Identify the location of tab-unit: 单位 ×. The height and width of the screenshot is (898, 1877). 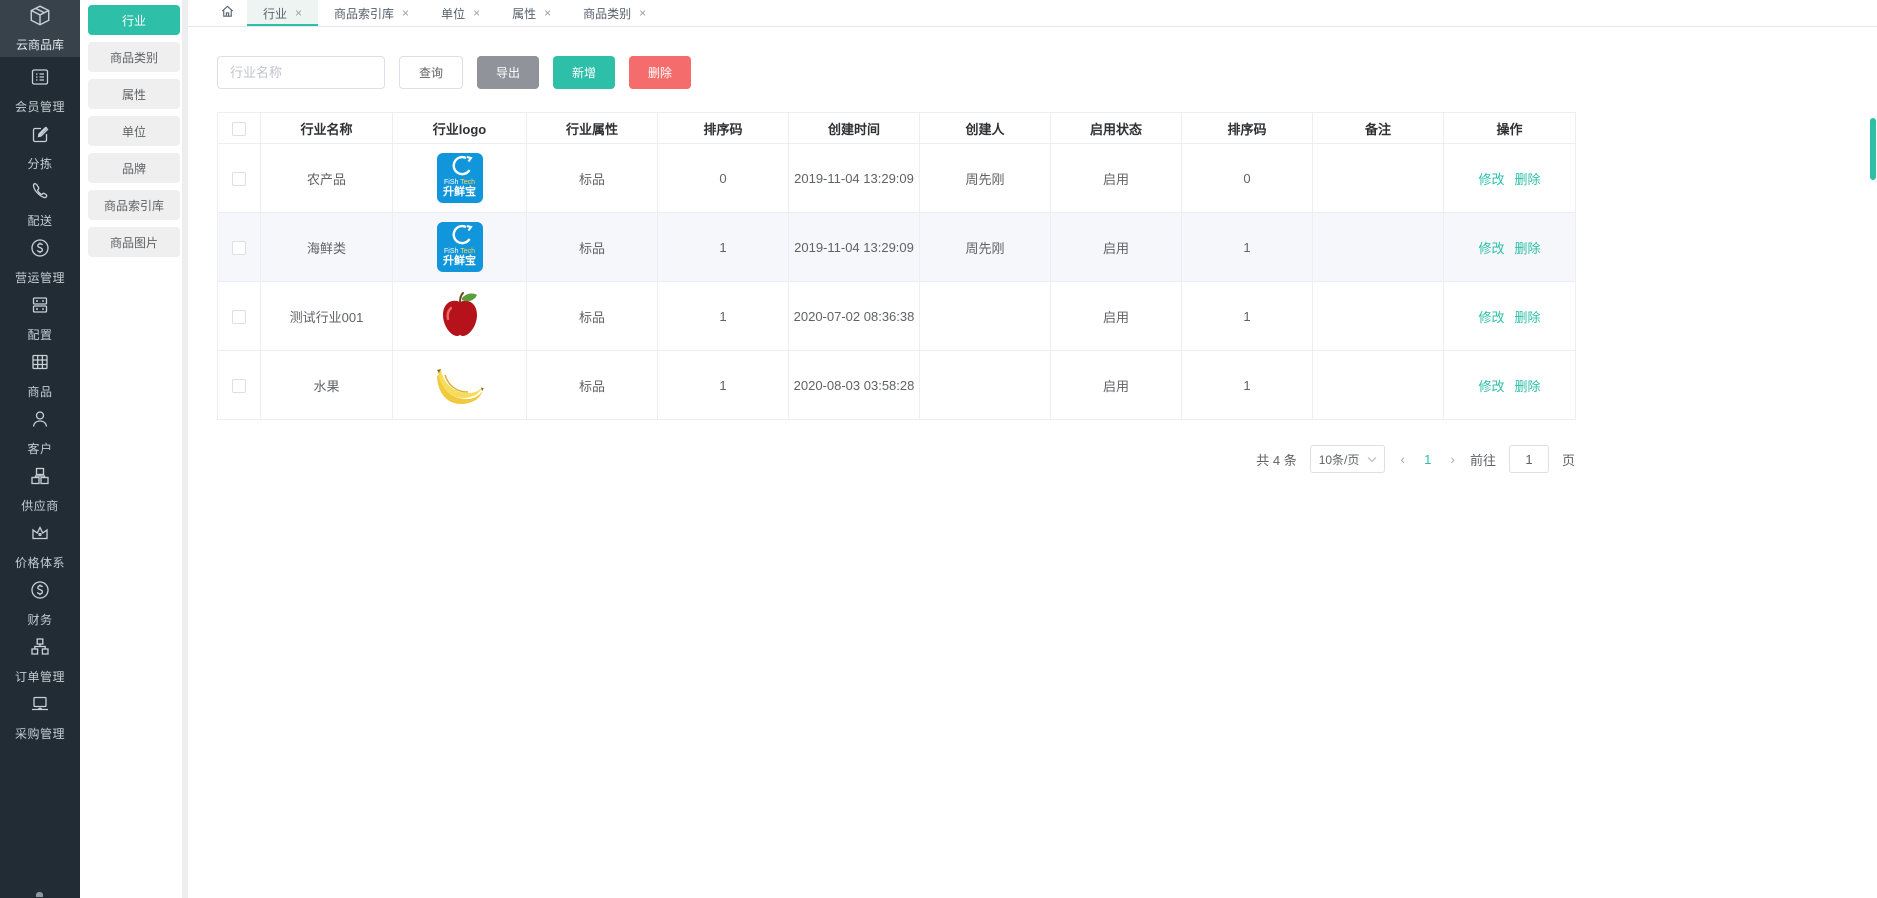
(460, 13).